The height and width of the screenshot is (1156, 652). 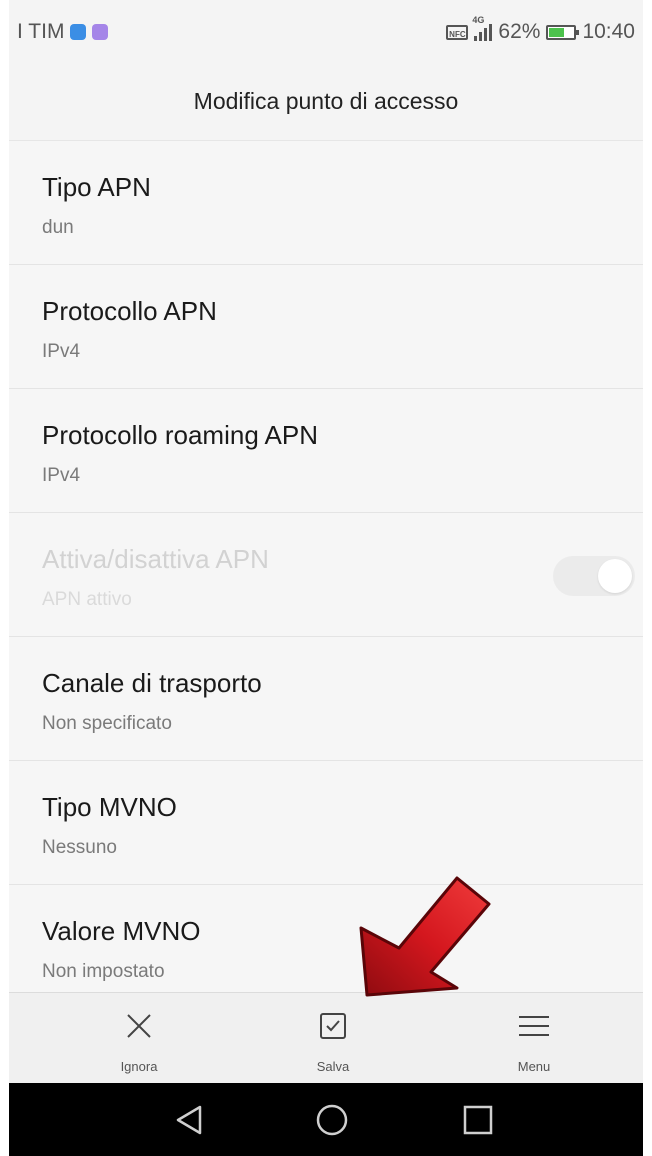 What do you see at coordinates (326, 101) in the screenshot?
I see `page-title: Modifica punto di accesso` at bounding box center [326, 101].